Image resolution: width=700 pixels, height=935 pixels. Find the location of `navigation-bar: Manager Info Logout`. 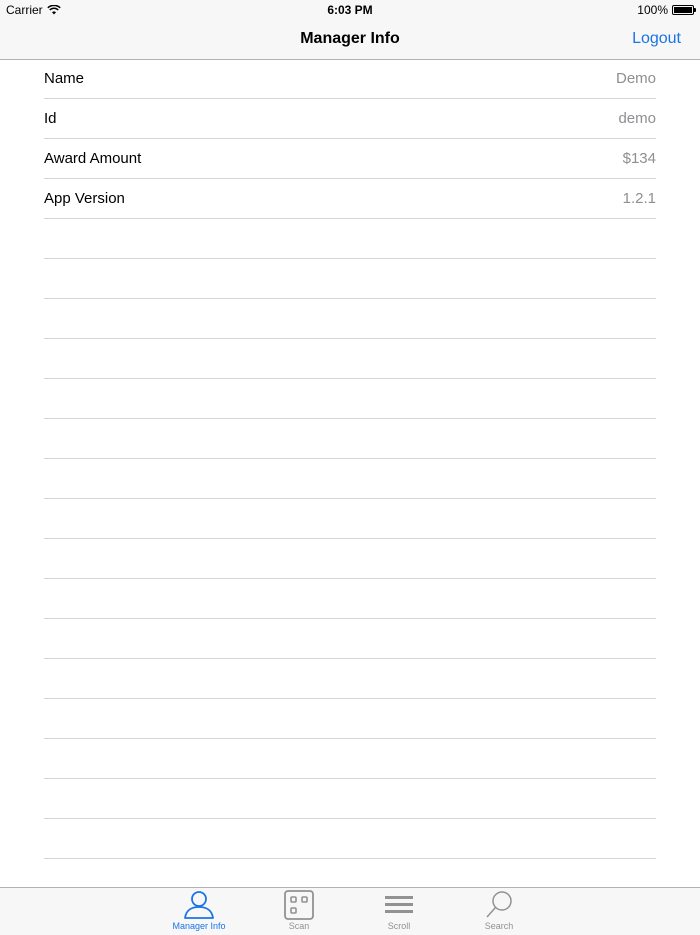

navigation-bar: Manager Info Logout is located at coordinates (350, 40).